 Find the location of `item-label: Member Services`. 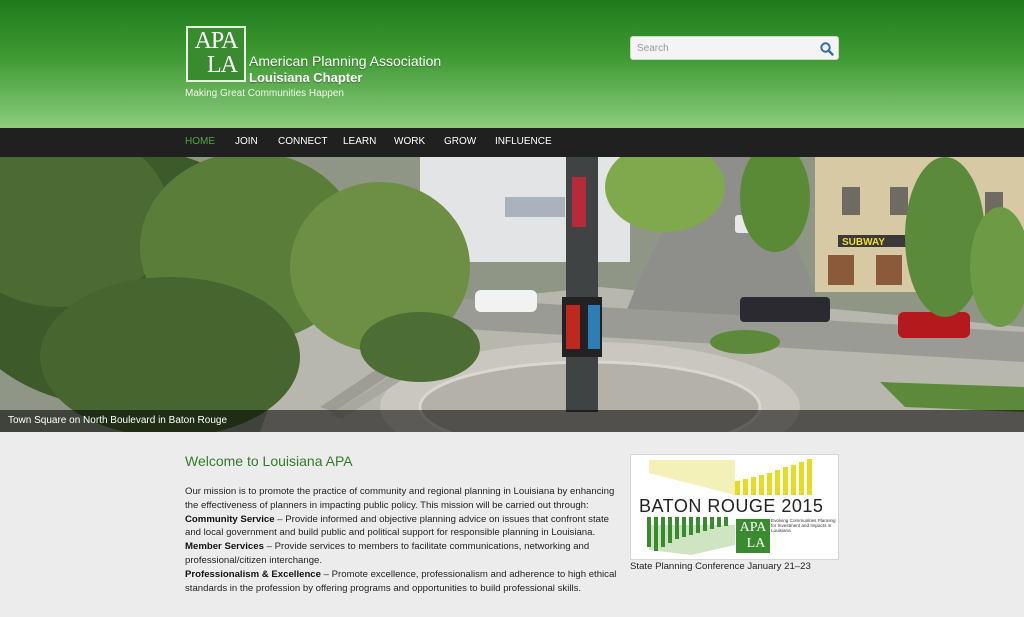

item-label: Member Services is located at coordinates (224, 547).